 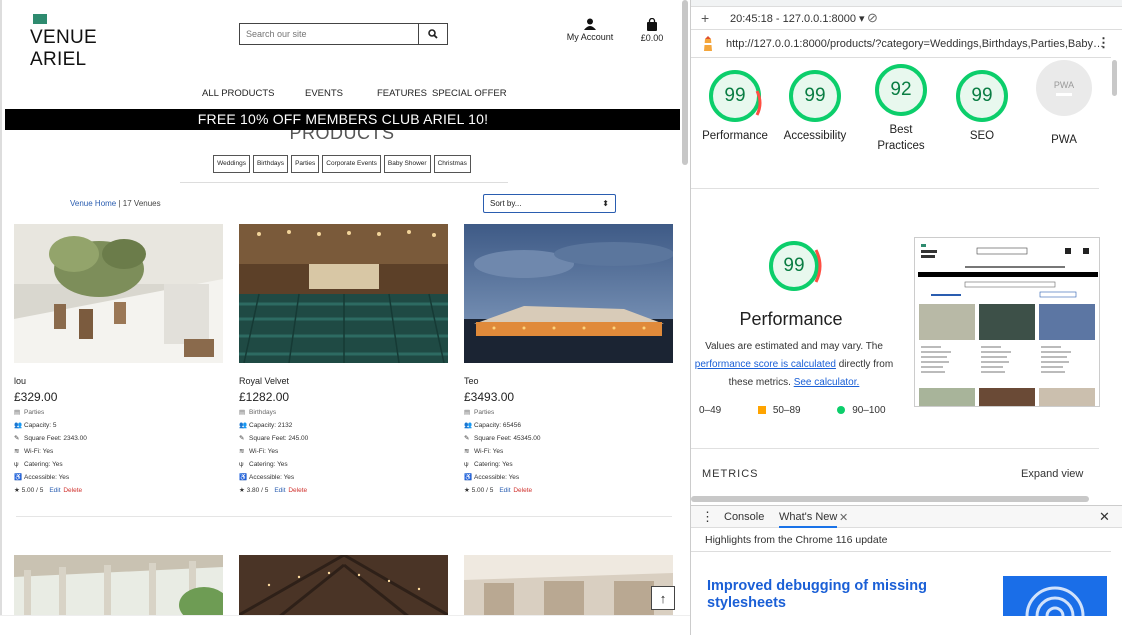 I want to click on gauge-seo: 99 SEO, so click(x=982, y=107).